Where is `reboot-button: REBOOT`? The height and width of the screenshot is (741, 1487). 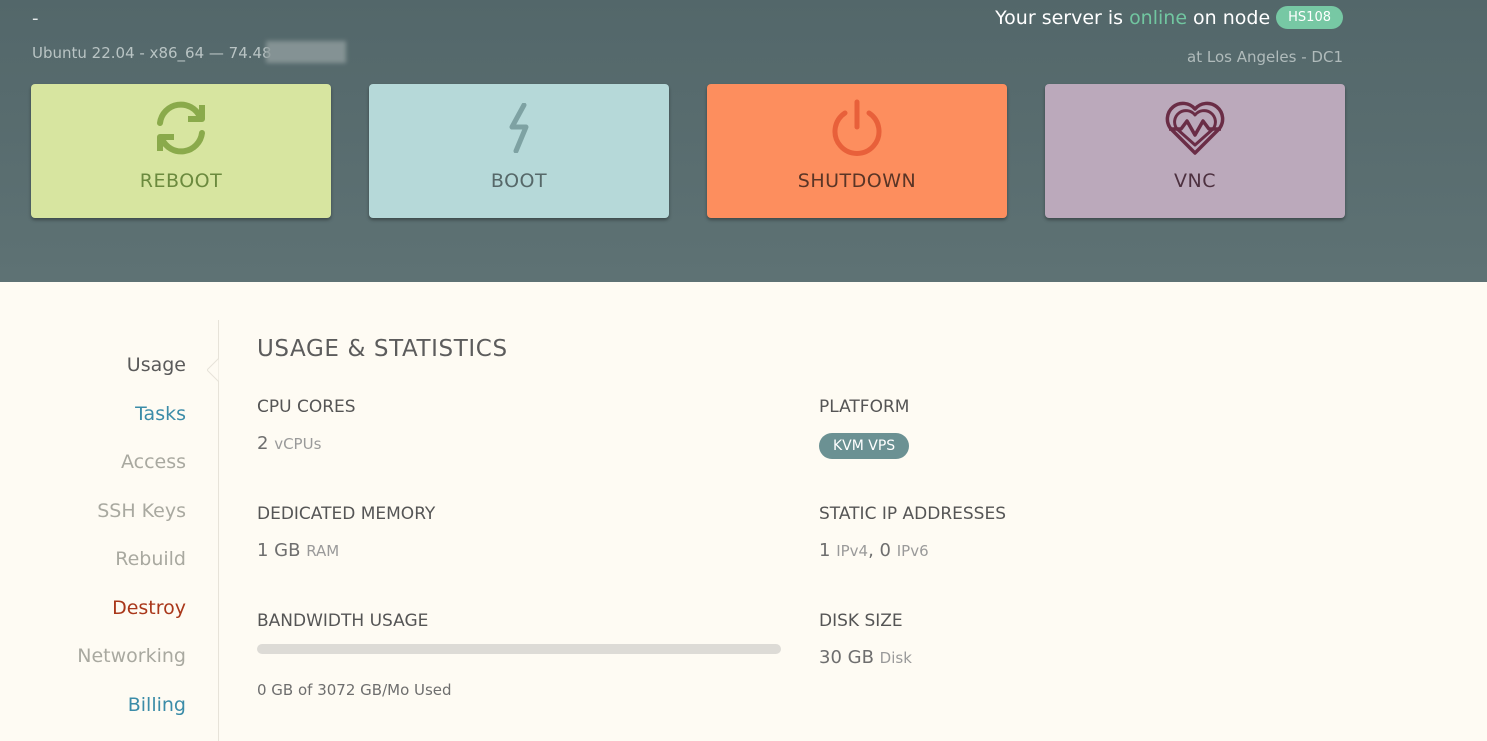 reboot-button: REBOOT is located at coordinates (181, 151).